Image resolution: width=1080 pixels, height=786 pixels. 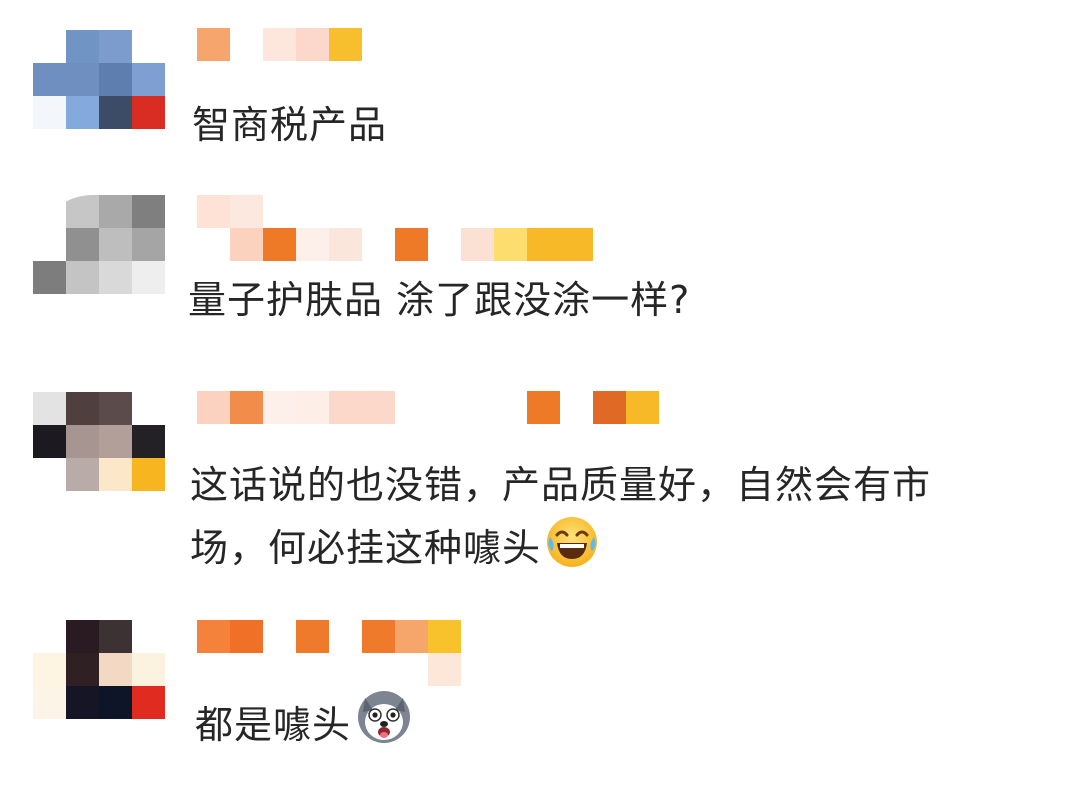 What do you see at coordinates (561, 485) in the screenshot?
I see `comment-text-line-1: 这话说的也没错，产品质量好，自然会有市` at bounding box center [561, 485].